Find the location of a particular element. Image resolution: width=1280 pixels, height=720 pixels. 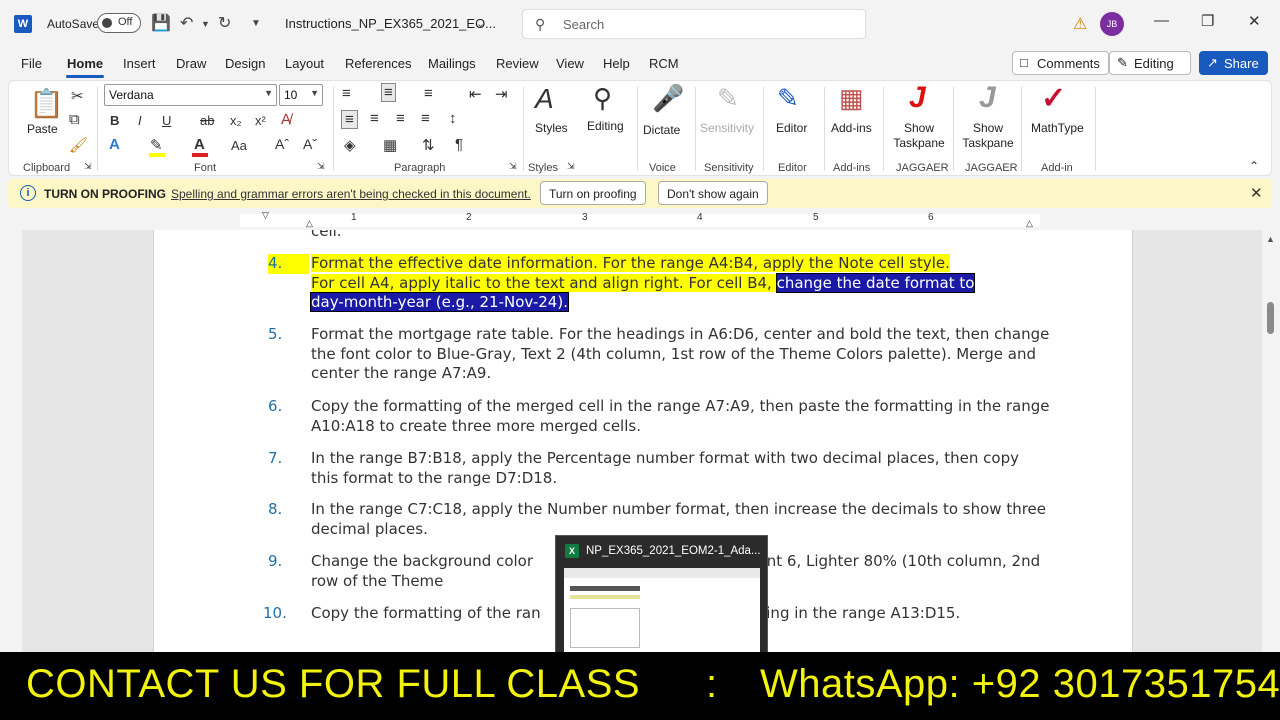

ruler-hanging-indent-icon: △ is located at coordinates (309, 223).